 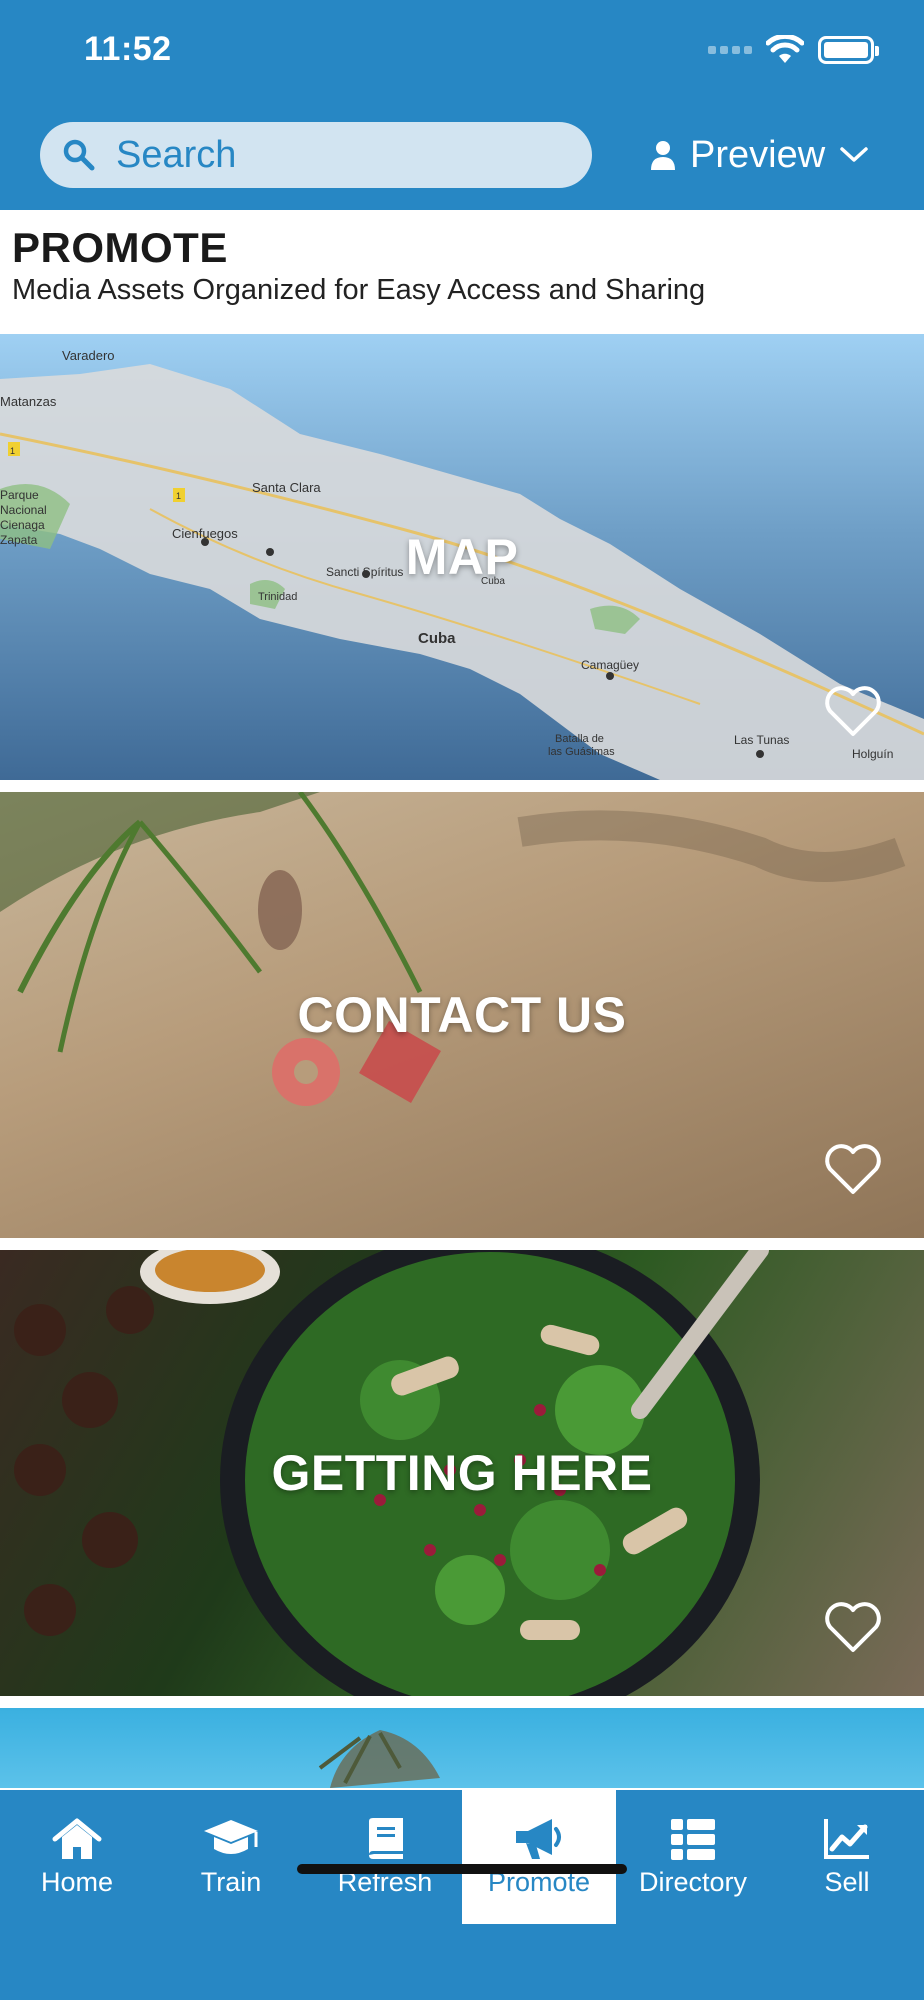 I want to click on nav-item-sell: Sell, so click(x=847, y=1857).